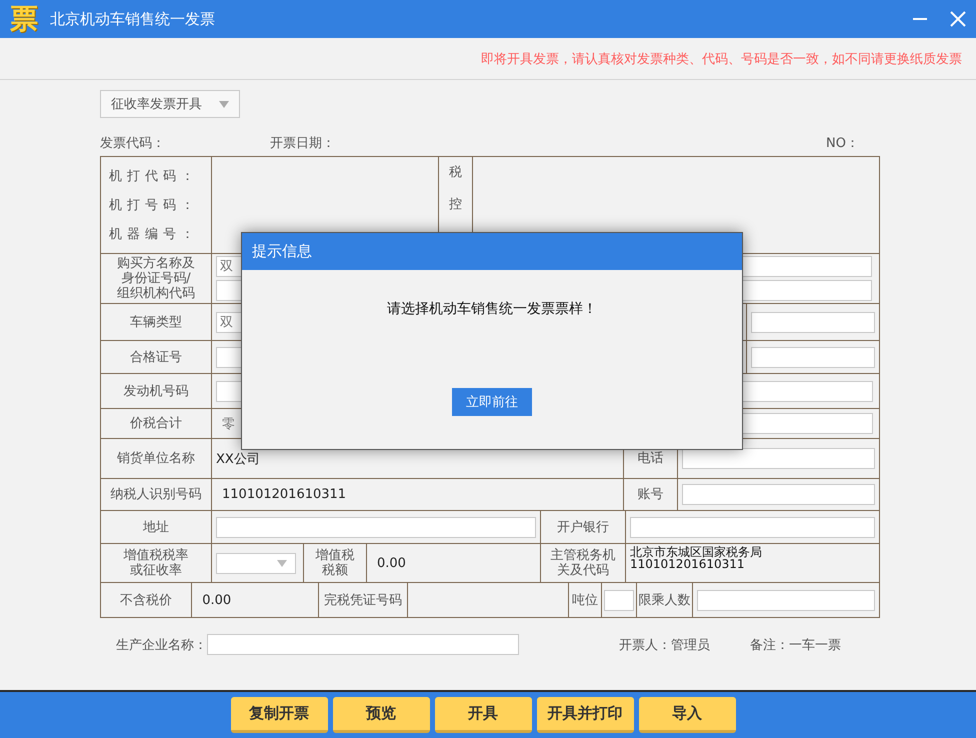 Image resolution: width=976 pixels, height=738 pixels. Describe the element at coordinates (156, 391) in the screenshot. I see `field-label: 发动机号码` at that location.